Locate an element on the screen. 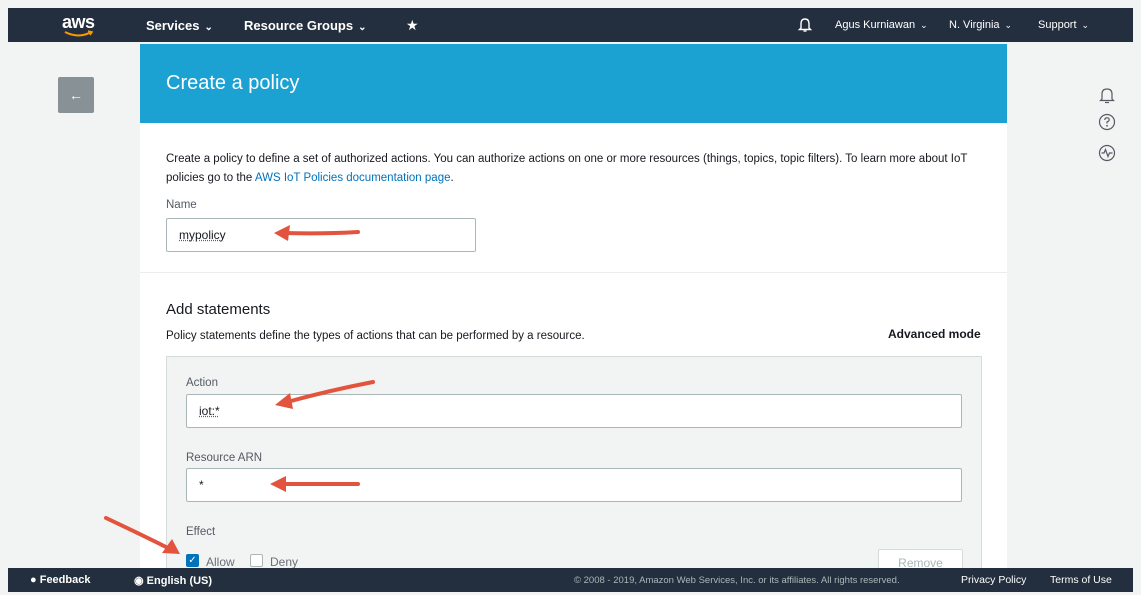  aws-logo: aws is located at coordinates (82, 25).